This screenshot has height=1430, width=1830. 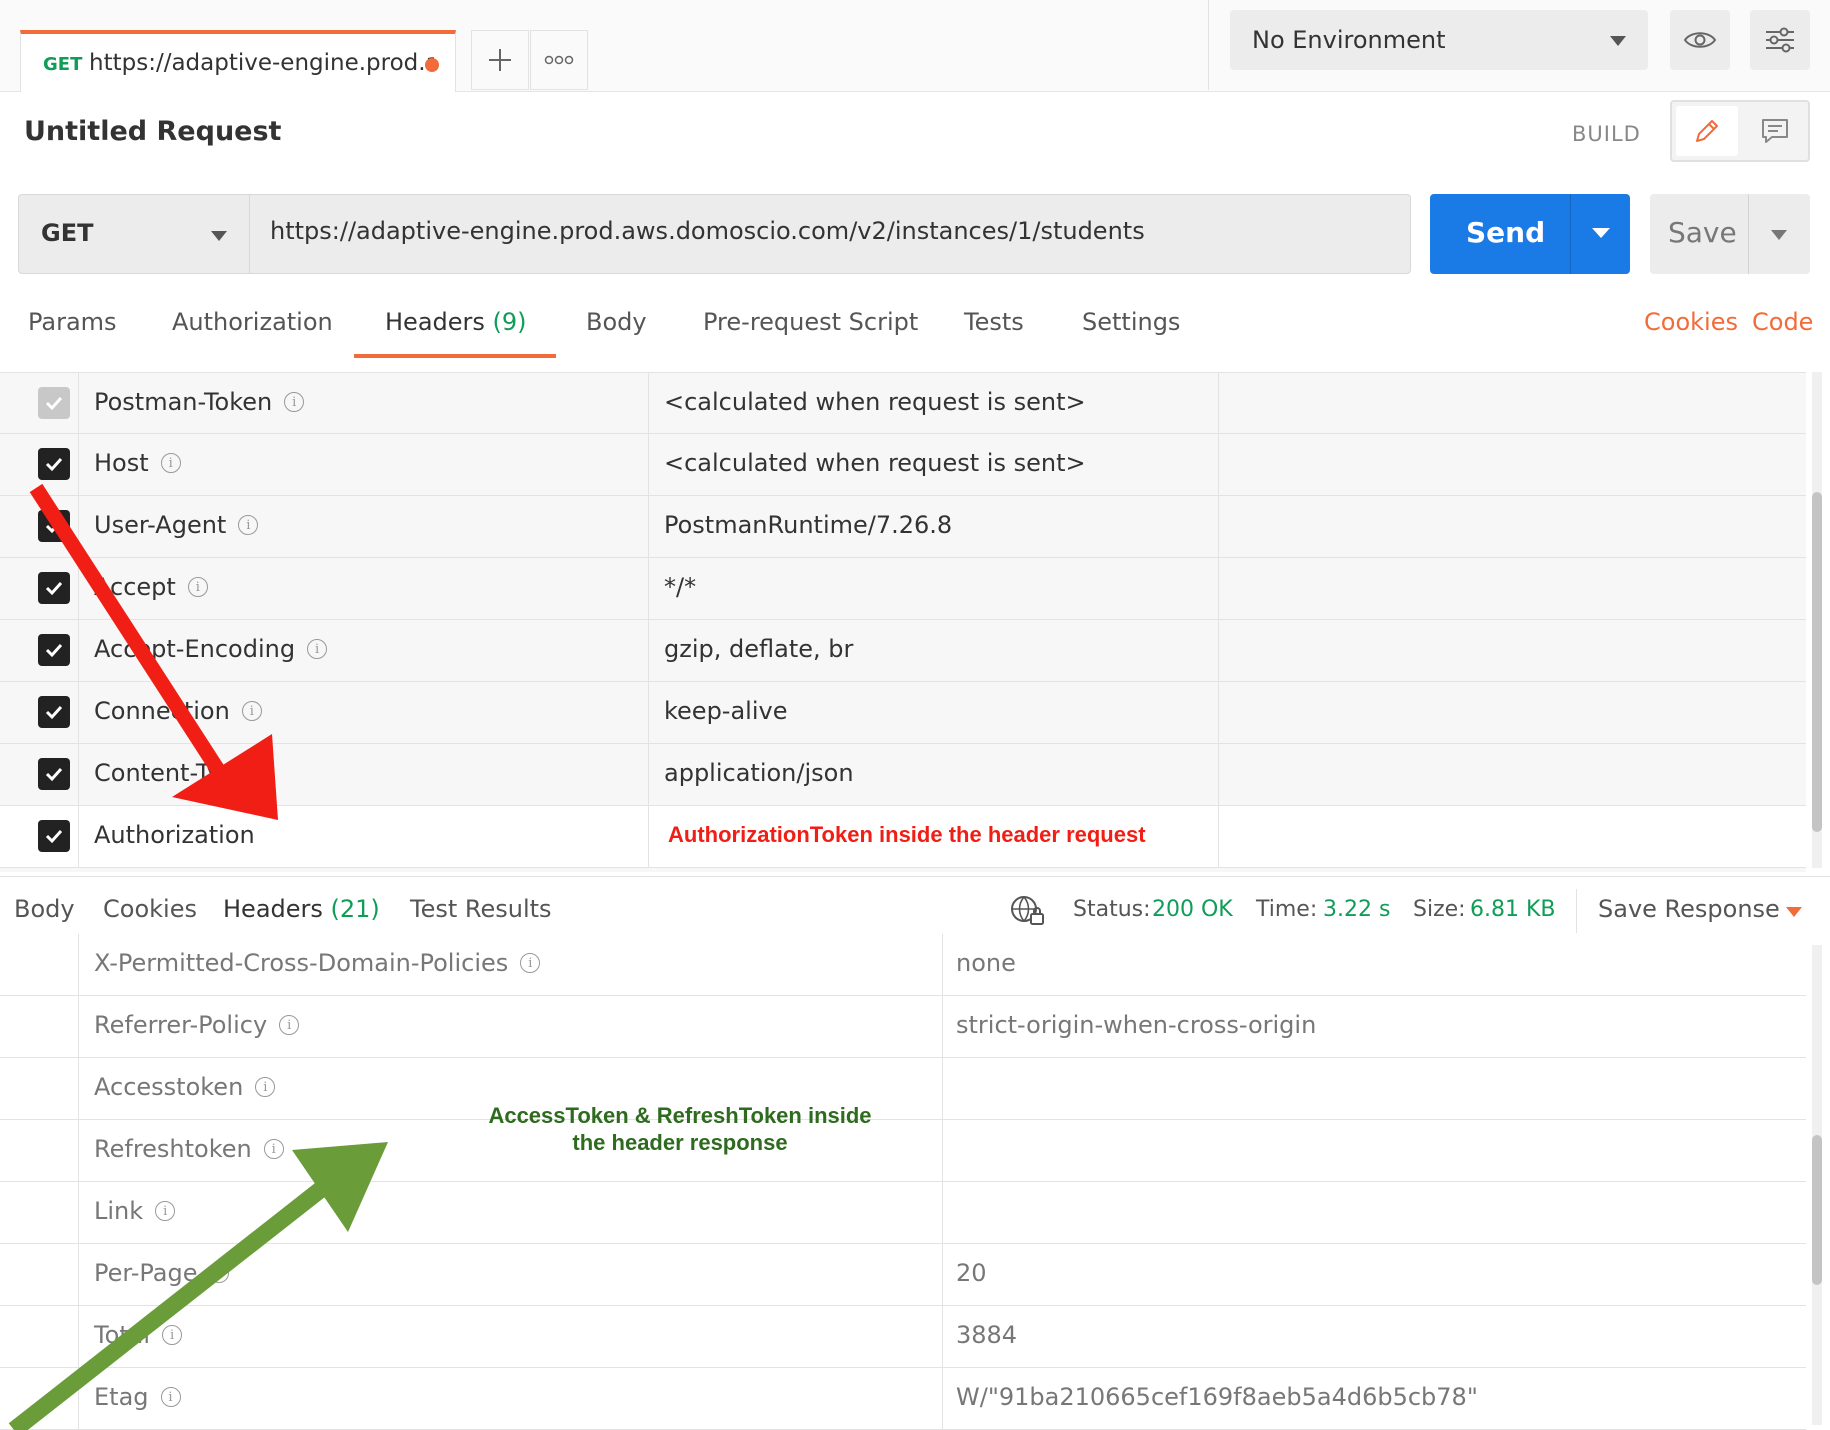 I want to click on active-tab-underline, so click(x=455, y=356).